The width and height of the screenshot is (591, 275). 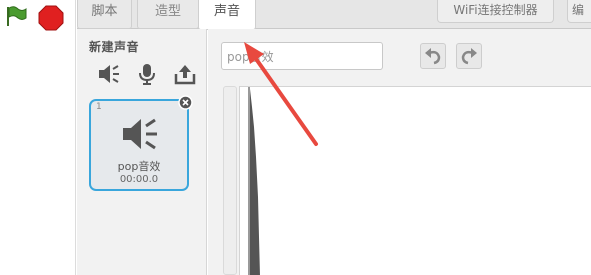 I want to click on microphone-icon, so click(x=147, y=74).